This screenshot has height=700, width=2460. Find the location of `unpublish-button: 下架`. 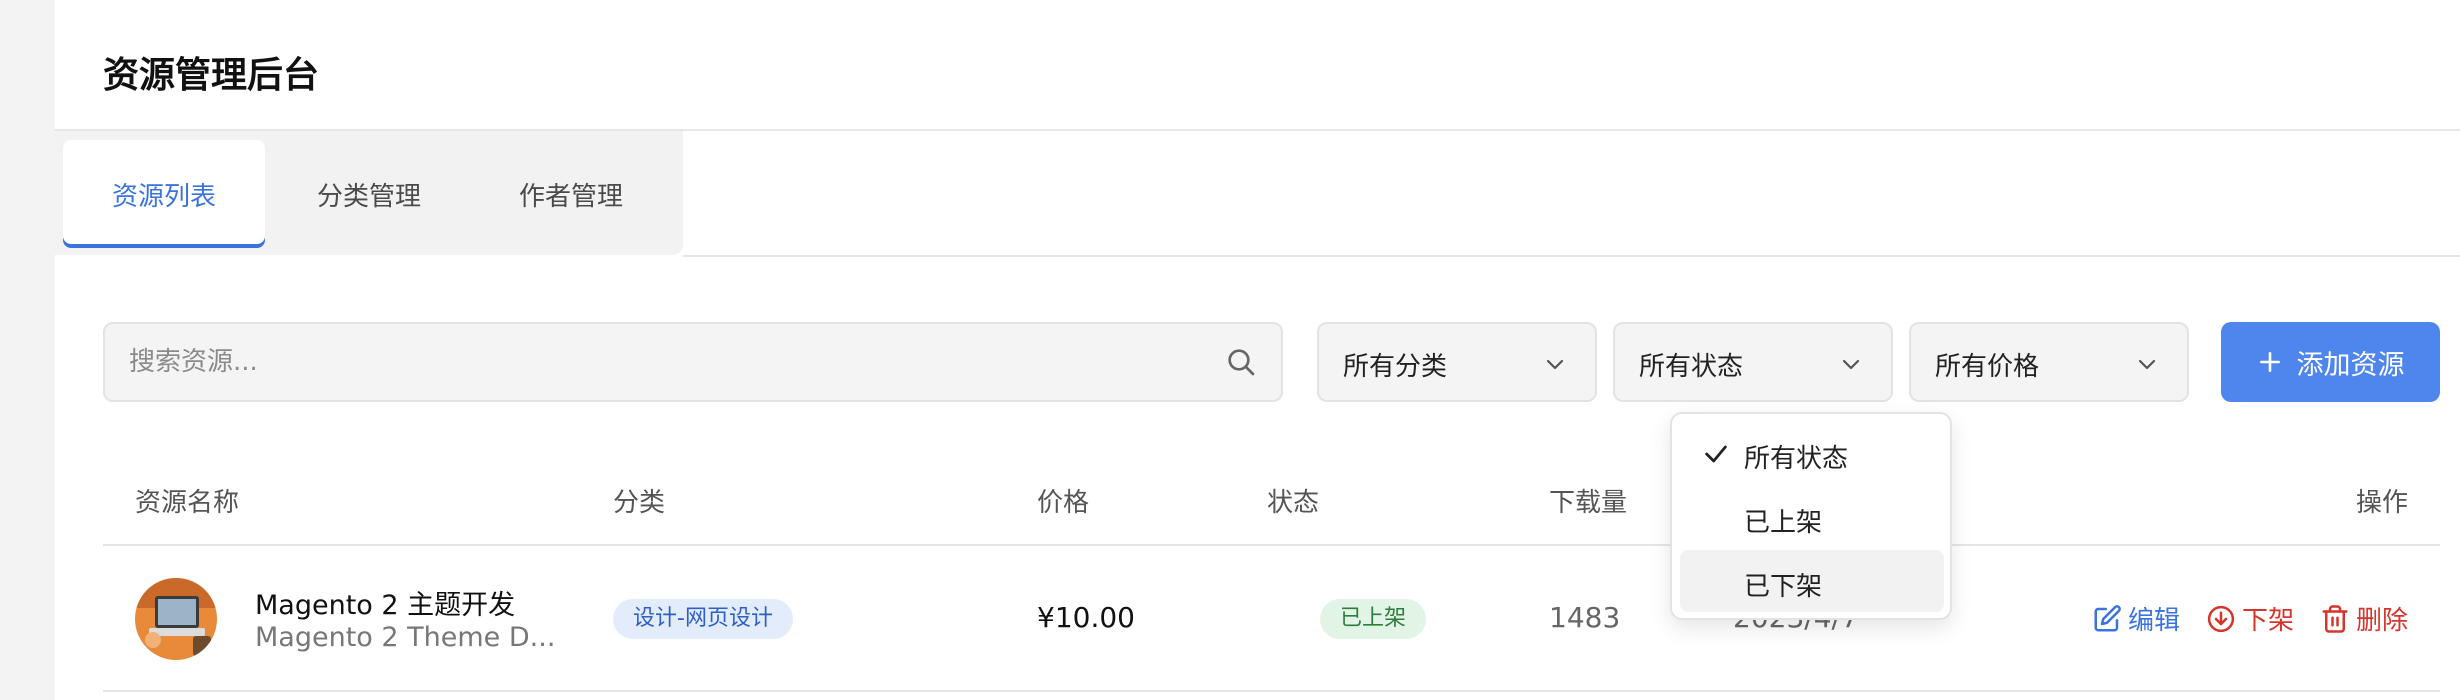

unpublish-button: 下架 is located at coordinates (2250, 618).